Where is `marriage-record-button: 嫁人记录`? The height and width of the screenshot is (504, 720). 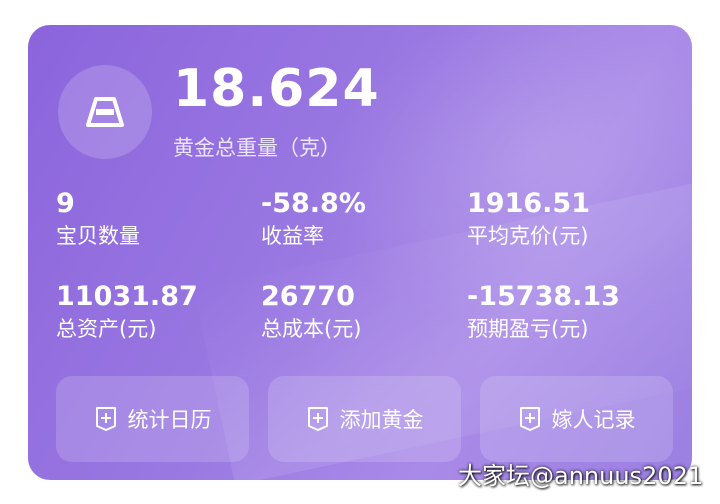 marriage-record-button: 嫁人记录 is located at coordinates (576, 419).